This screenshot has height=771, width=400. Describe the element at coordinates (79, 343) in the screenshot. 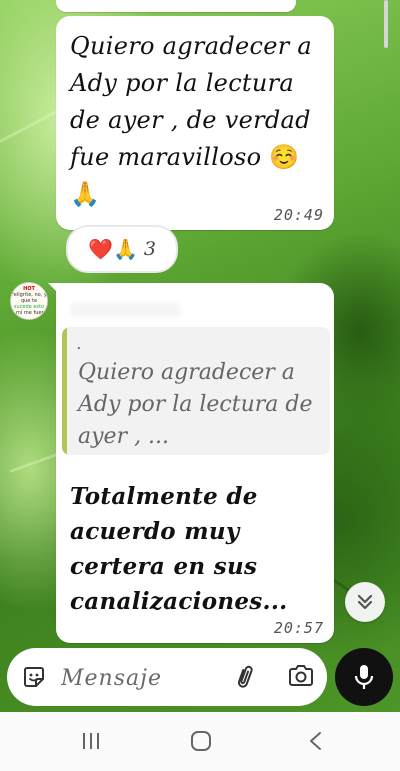

I see `quoted-author: .` at that location.